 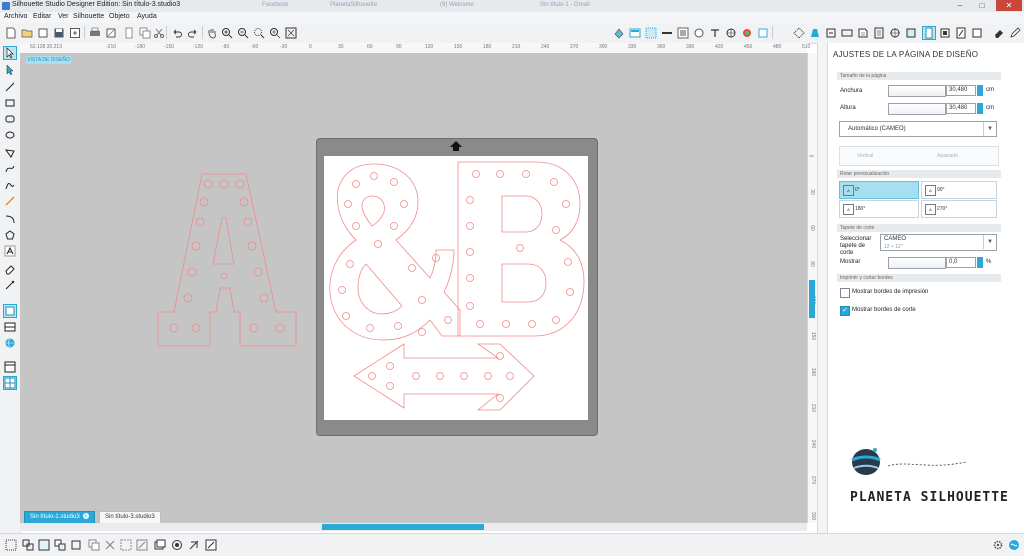 What do you see at coordinates (977, 33) in the screenshot?
I see `print-page-icon` at bounding box center [977, 33].